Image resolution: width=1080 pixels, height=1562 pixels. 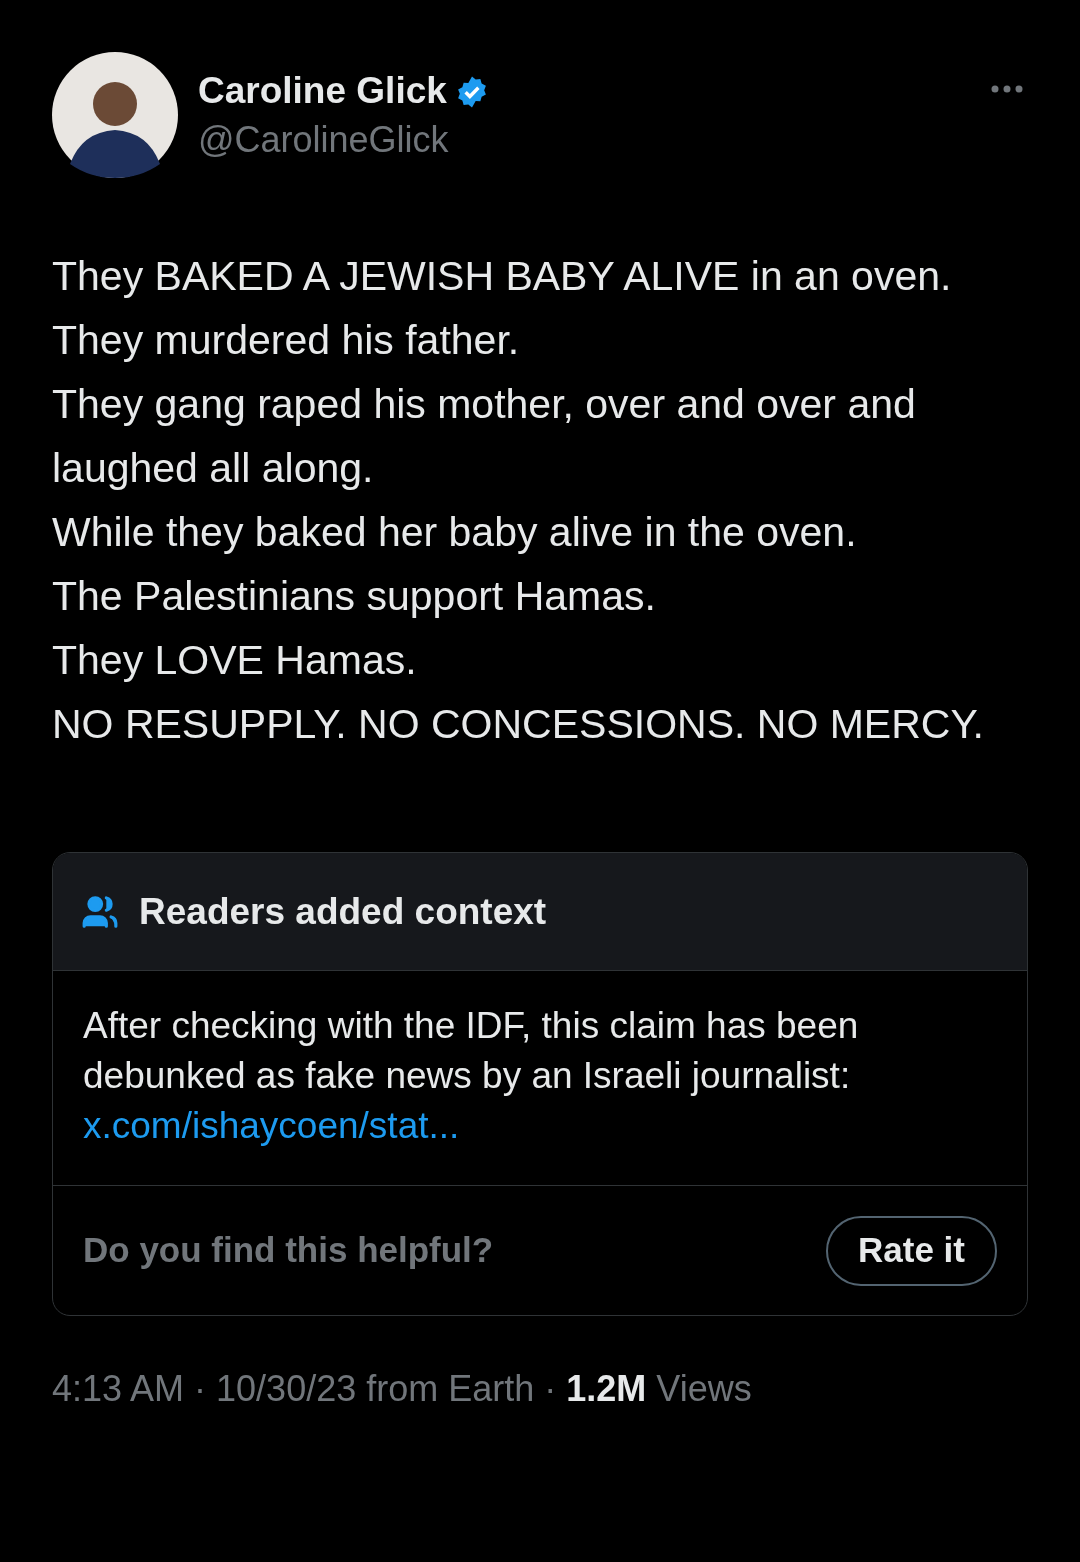 I want to click on tweet-text: They murdered his father., so click(x=286, y=340).